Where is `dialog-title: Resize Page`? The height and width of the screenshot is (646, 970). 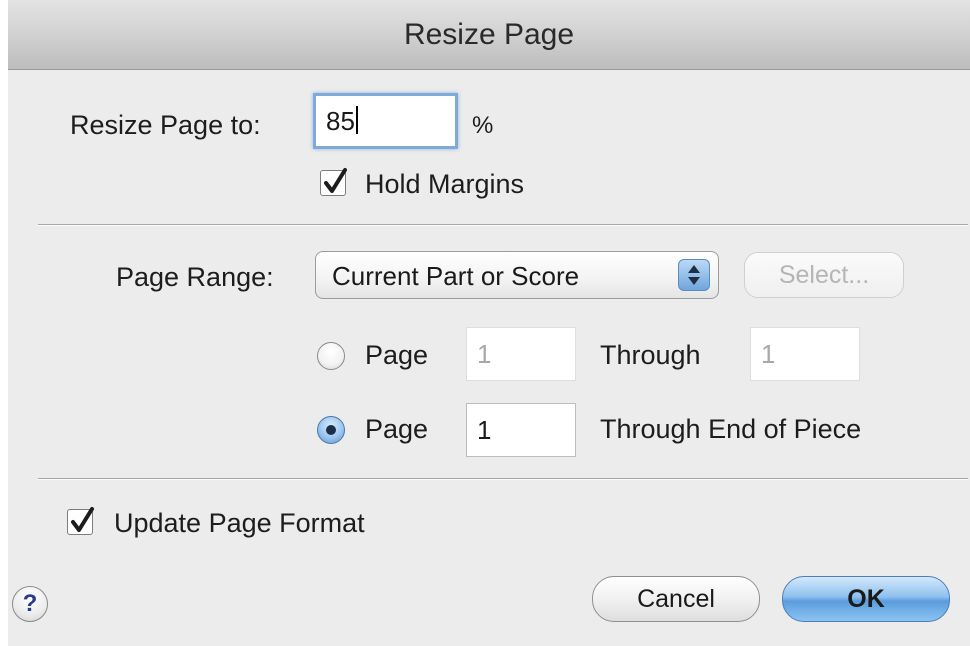
dialog-title: Resize Page is located at coordinates (489, 34).